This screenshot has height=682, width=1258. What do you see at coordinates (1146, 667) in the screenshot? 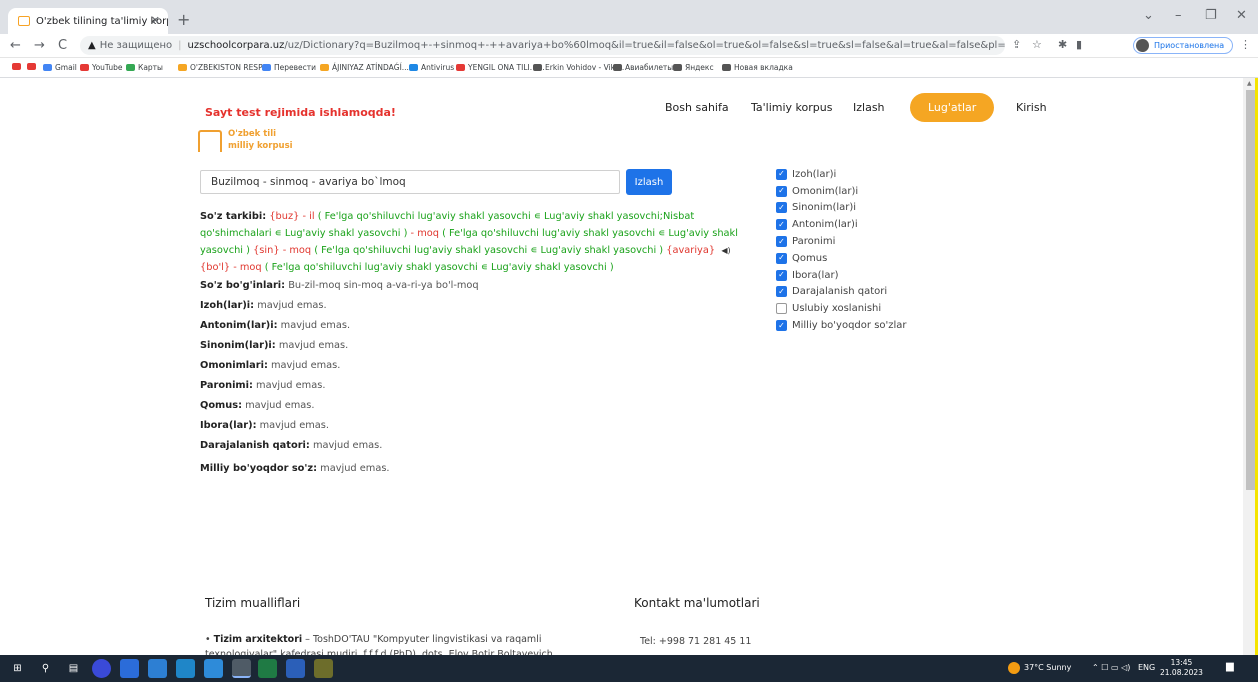
I see `language-indicator: ENG` at bounding box center [1146, 667].